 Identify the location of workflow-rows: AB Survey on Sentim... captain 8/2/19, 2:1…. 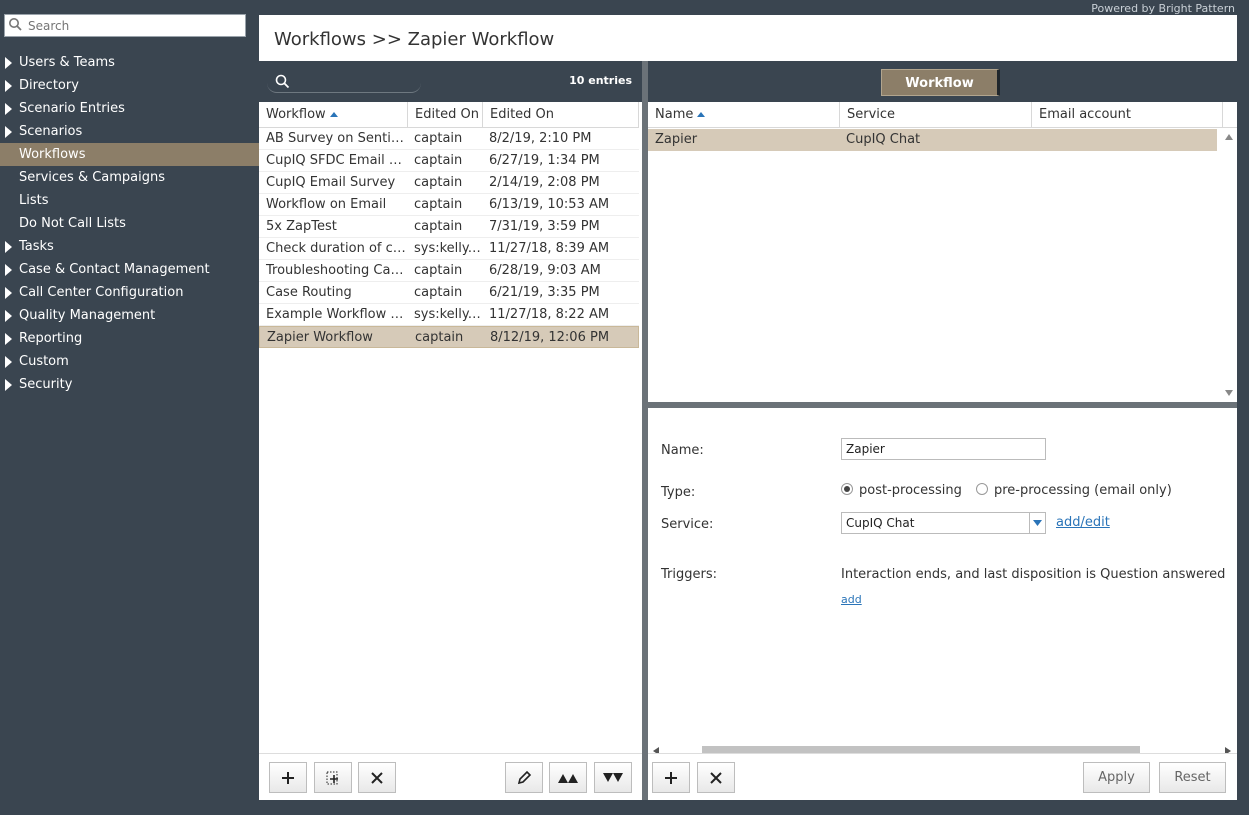
(449, 238).